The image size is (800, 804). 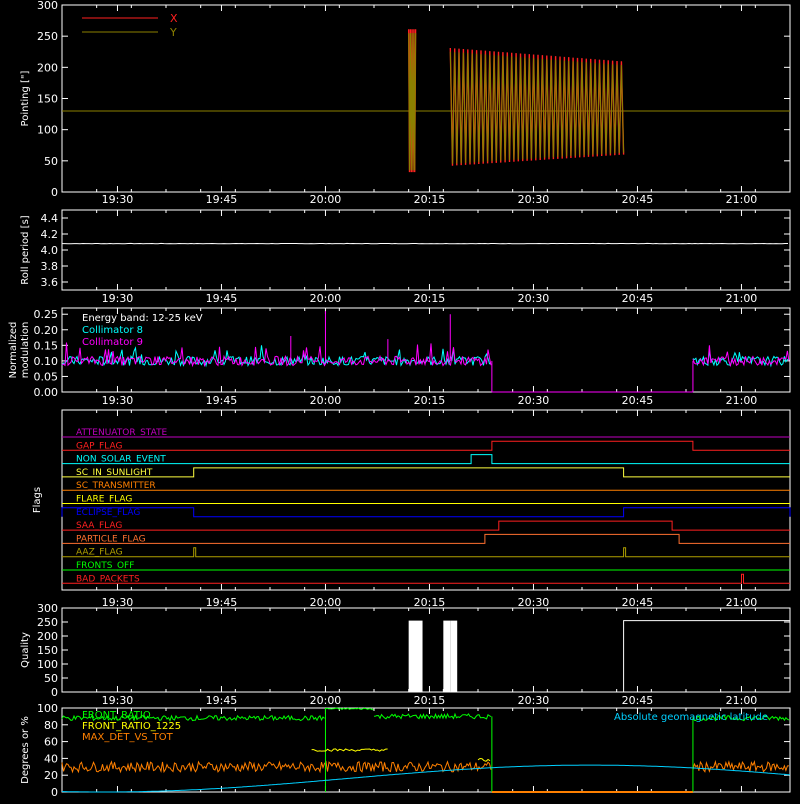 What do you see at coordinates (128, 737) in the screenshot?
I see `legend-label-max-det-vs-tot: MAX_DET_VS_TOT` at bounding box center [128, 737].